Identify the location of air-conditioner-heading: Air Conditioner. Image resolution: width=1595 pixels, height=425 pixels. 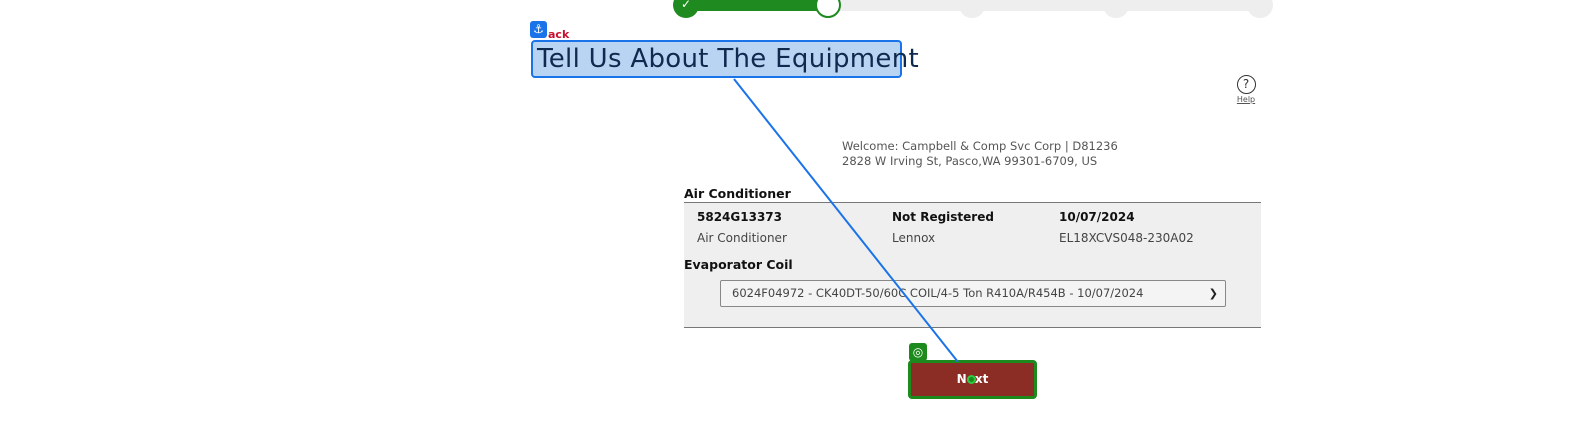
(737, 193).